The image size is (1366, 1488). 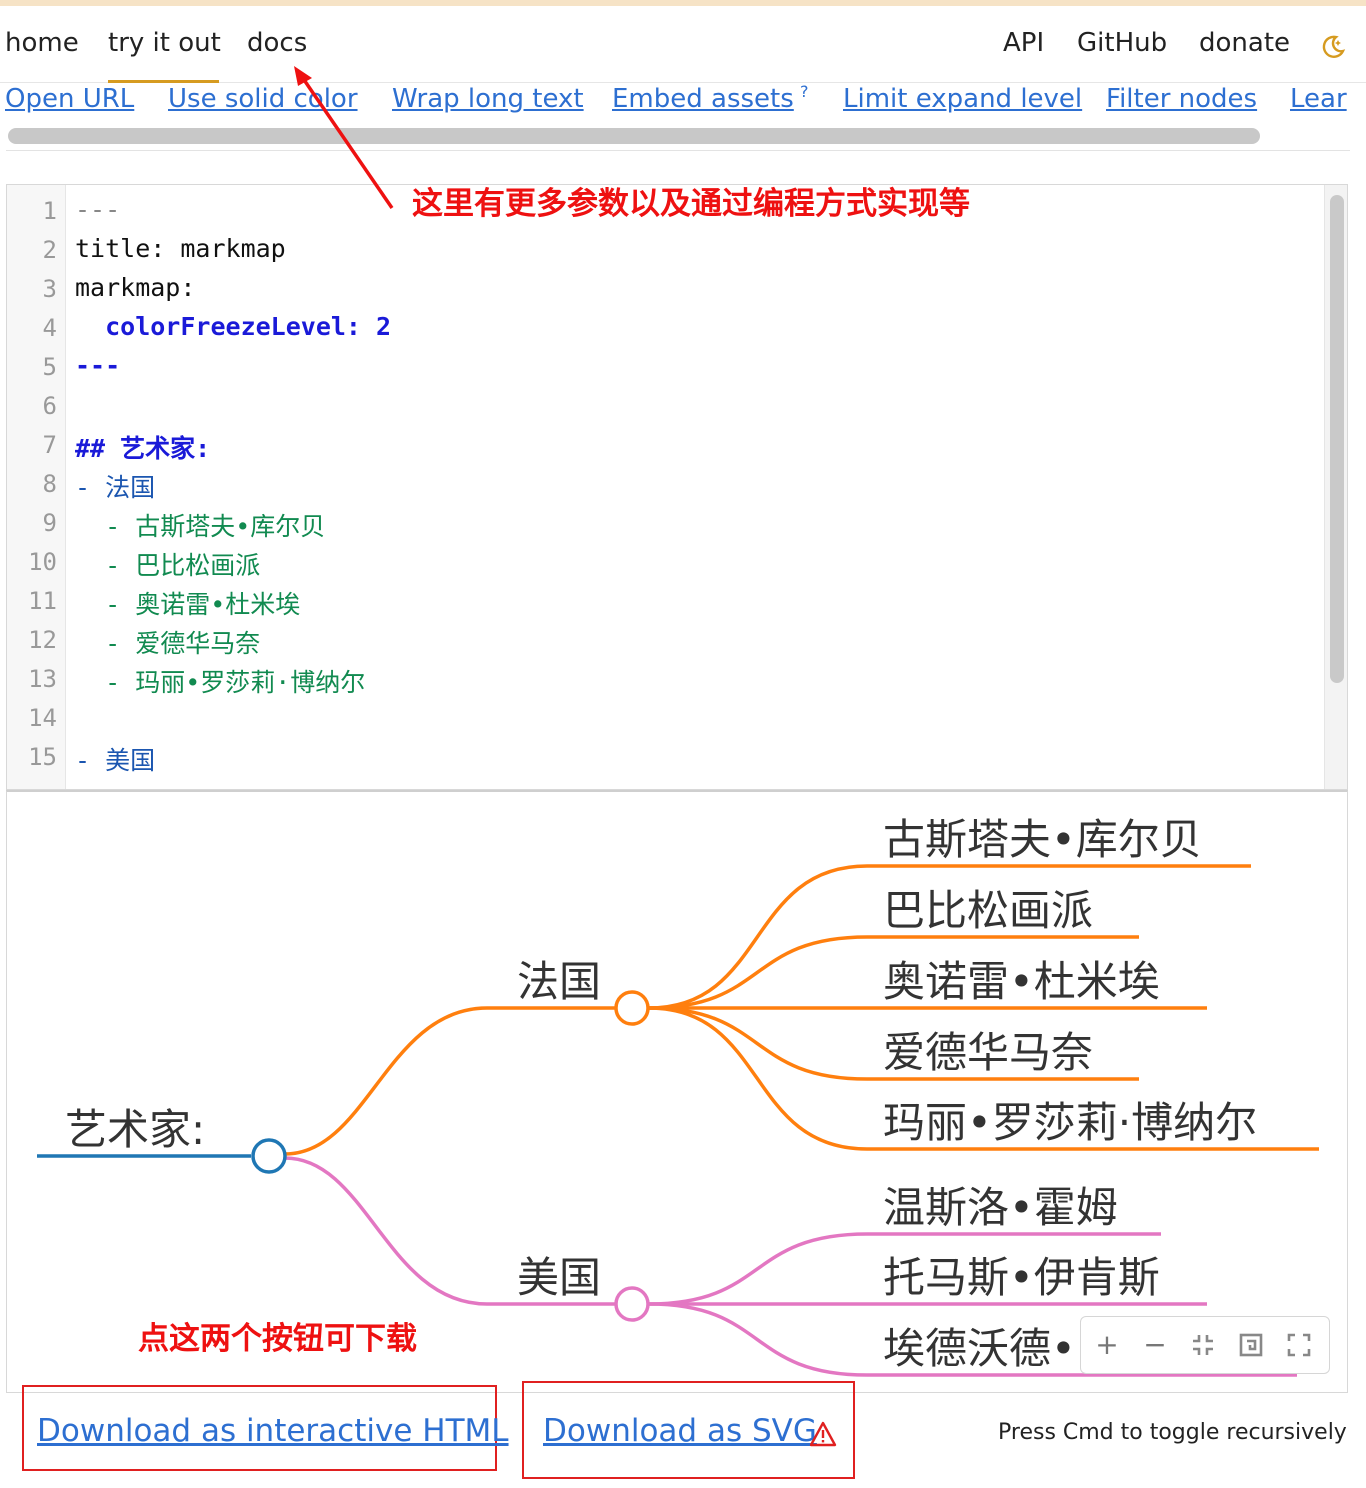 I want to click on editor-scrollbar, so click(x=1337, y=439).